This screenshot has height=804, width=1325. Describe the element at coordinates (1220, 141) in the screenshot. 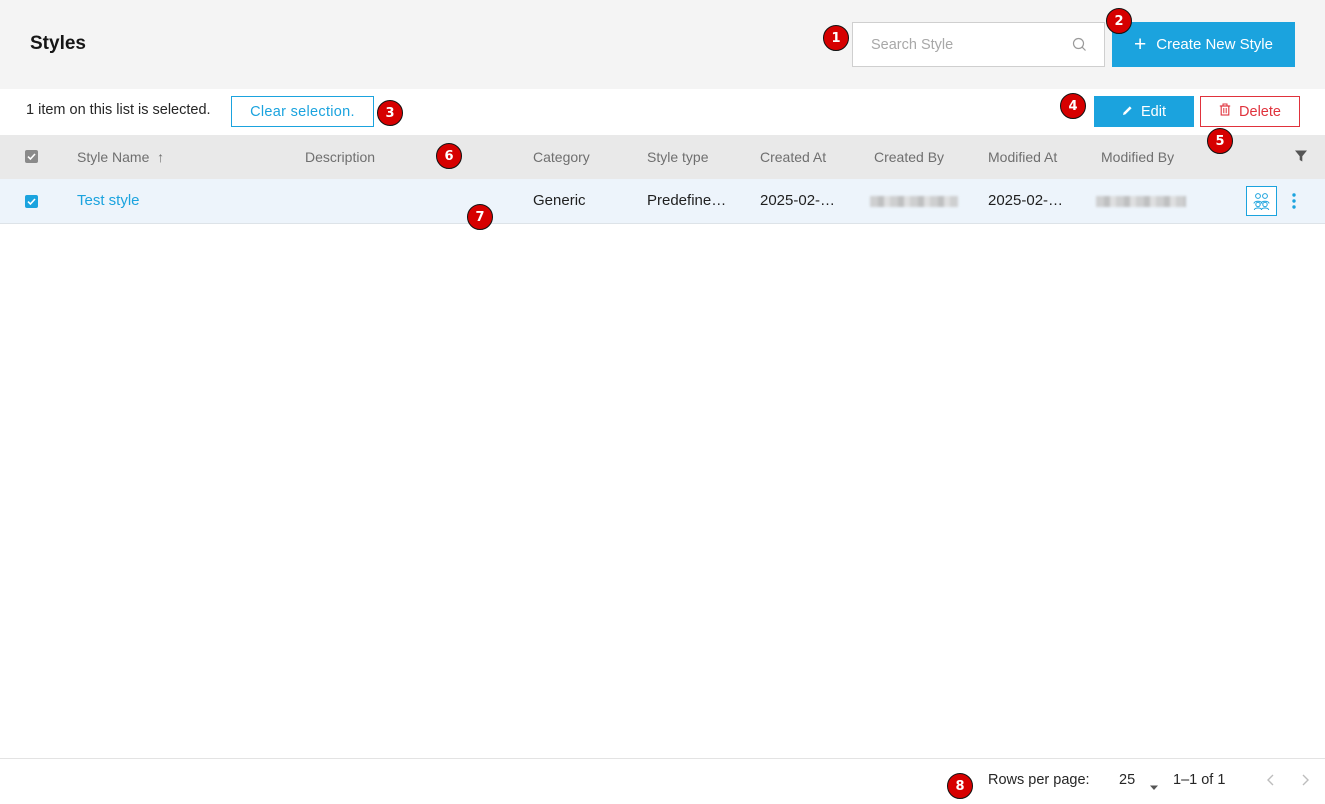

I see `annotation-marker: 5` at that location.